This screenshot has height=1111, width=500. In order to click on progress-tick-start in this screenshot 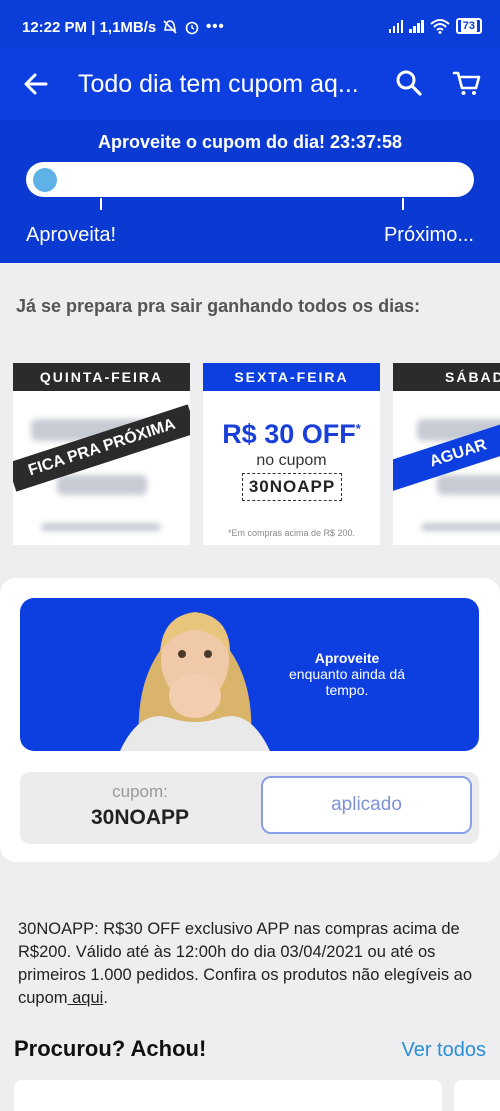, I will do `click(101, 204)`.